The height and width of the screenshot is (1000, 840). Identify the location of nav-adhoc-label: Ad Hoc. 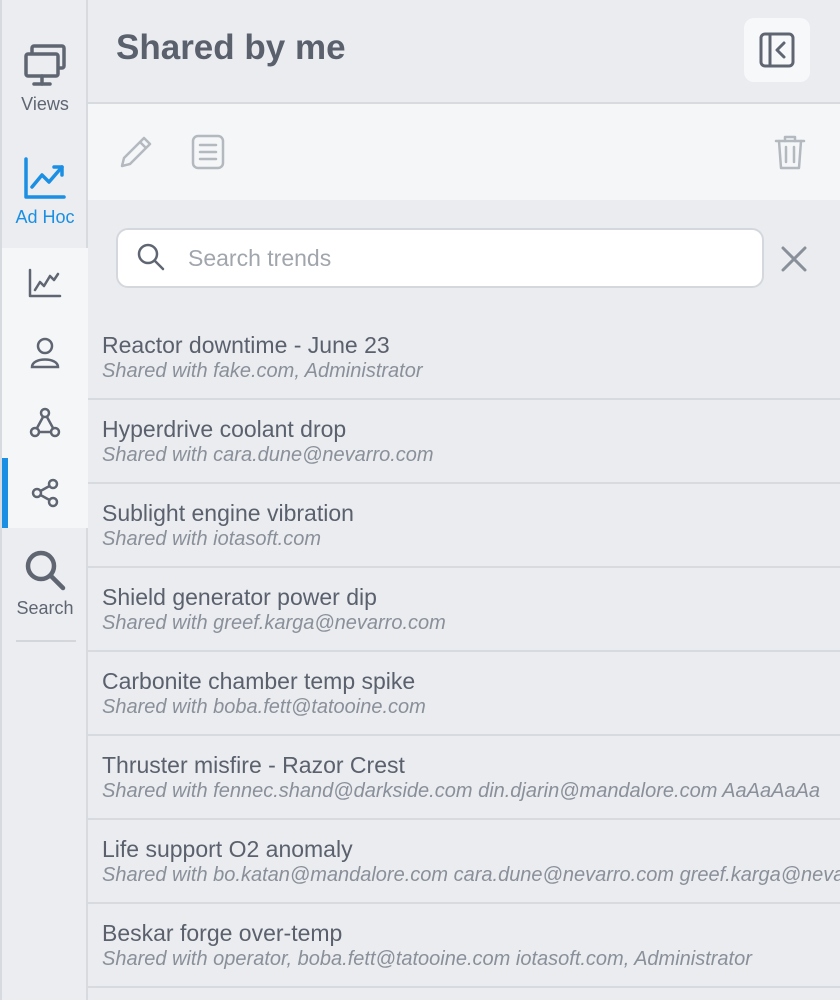
(45, 217).